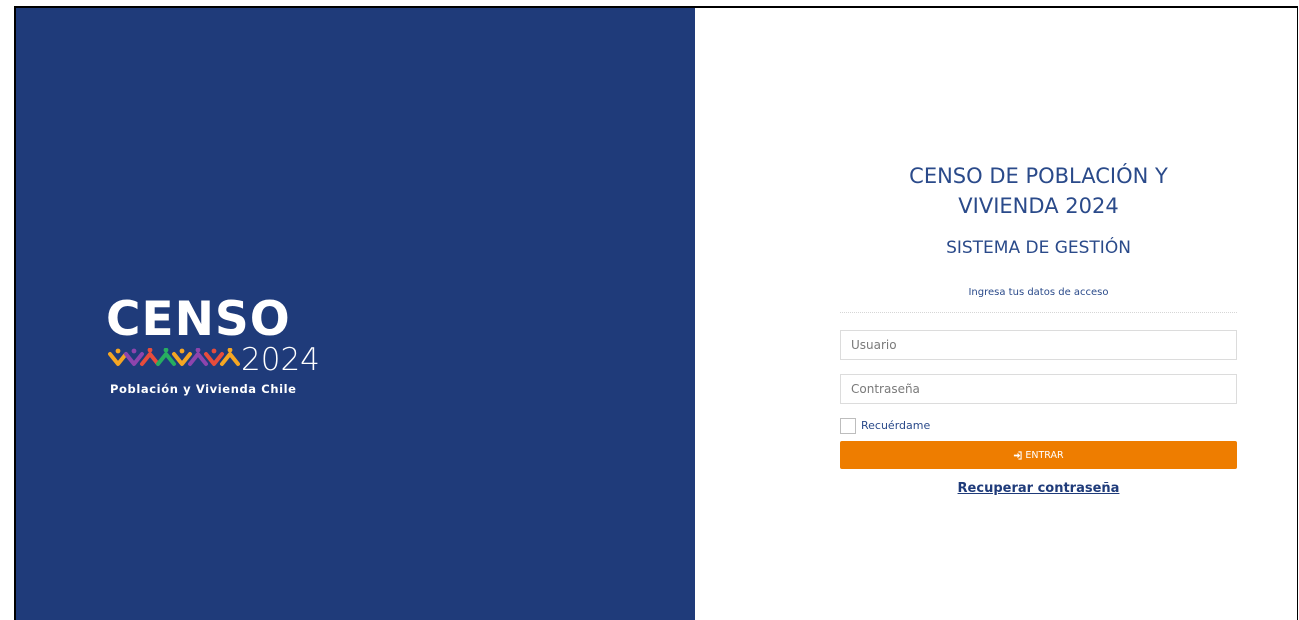  What do you see at coordinates (1038, 312) in the screenshot?
I see `divider` at bounding box center [1038, 312].